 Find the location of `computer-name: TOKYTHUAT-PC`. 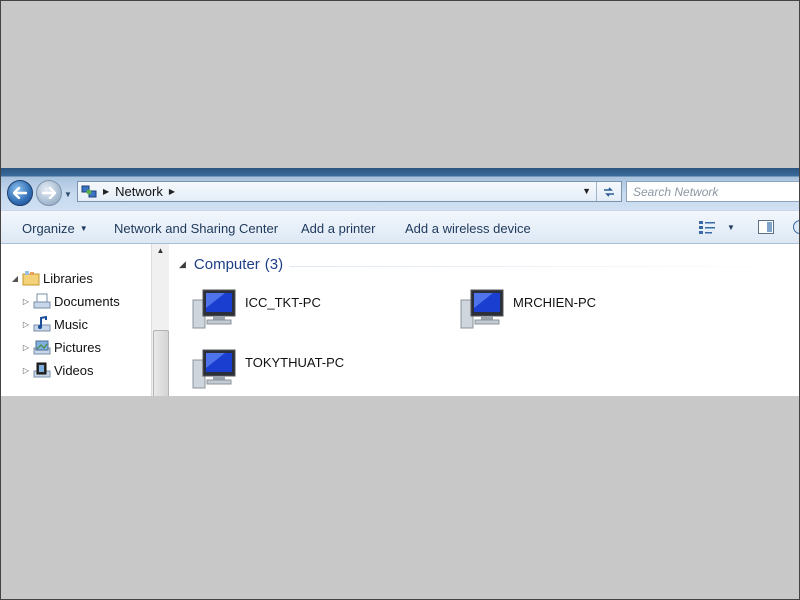

computer-name: TOKYTHUAT-PC is located at coordinates (295, 362).